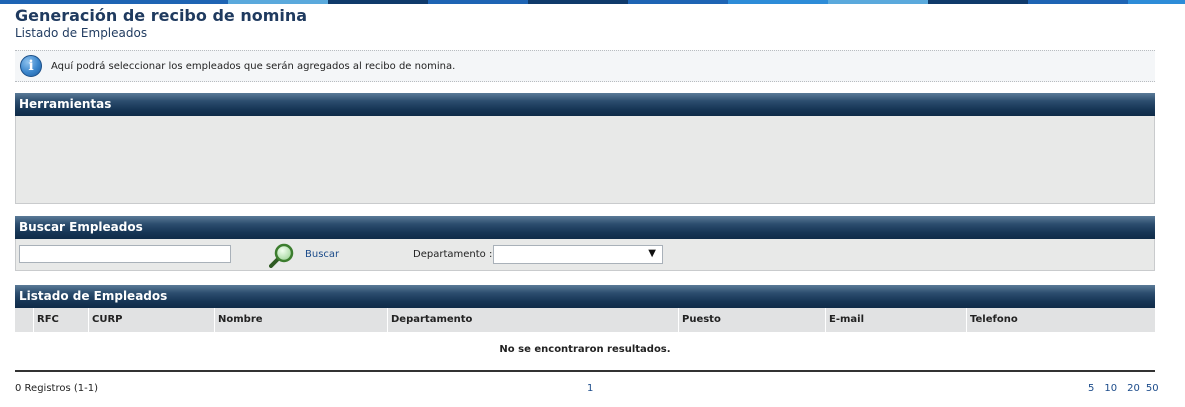 The width and height of the screenshot is (1185, 407). Describe the element at coordinates (585, 296) in the screenshot. I see `list-panel-header: Listado de Empleados` at that location.